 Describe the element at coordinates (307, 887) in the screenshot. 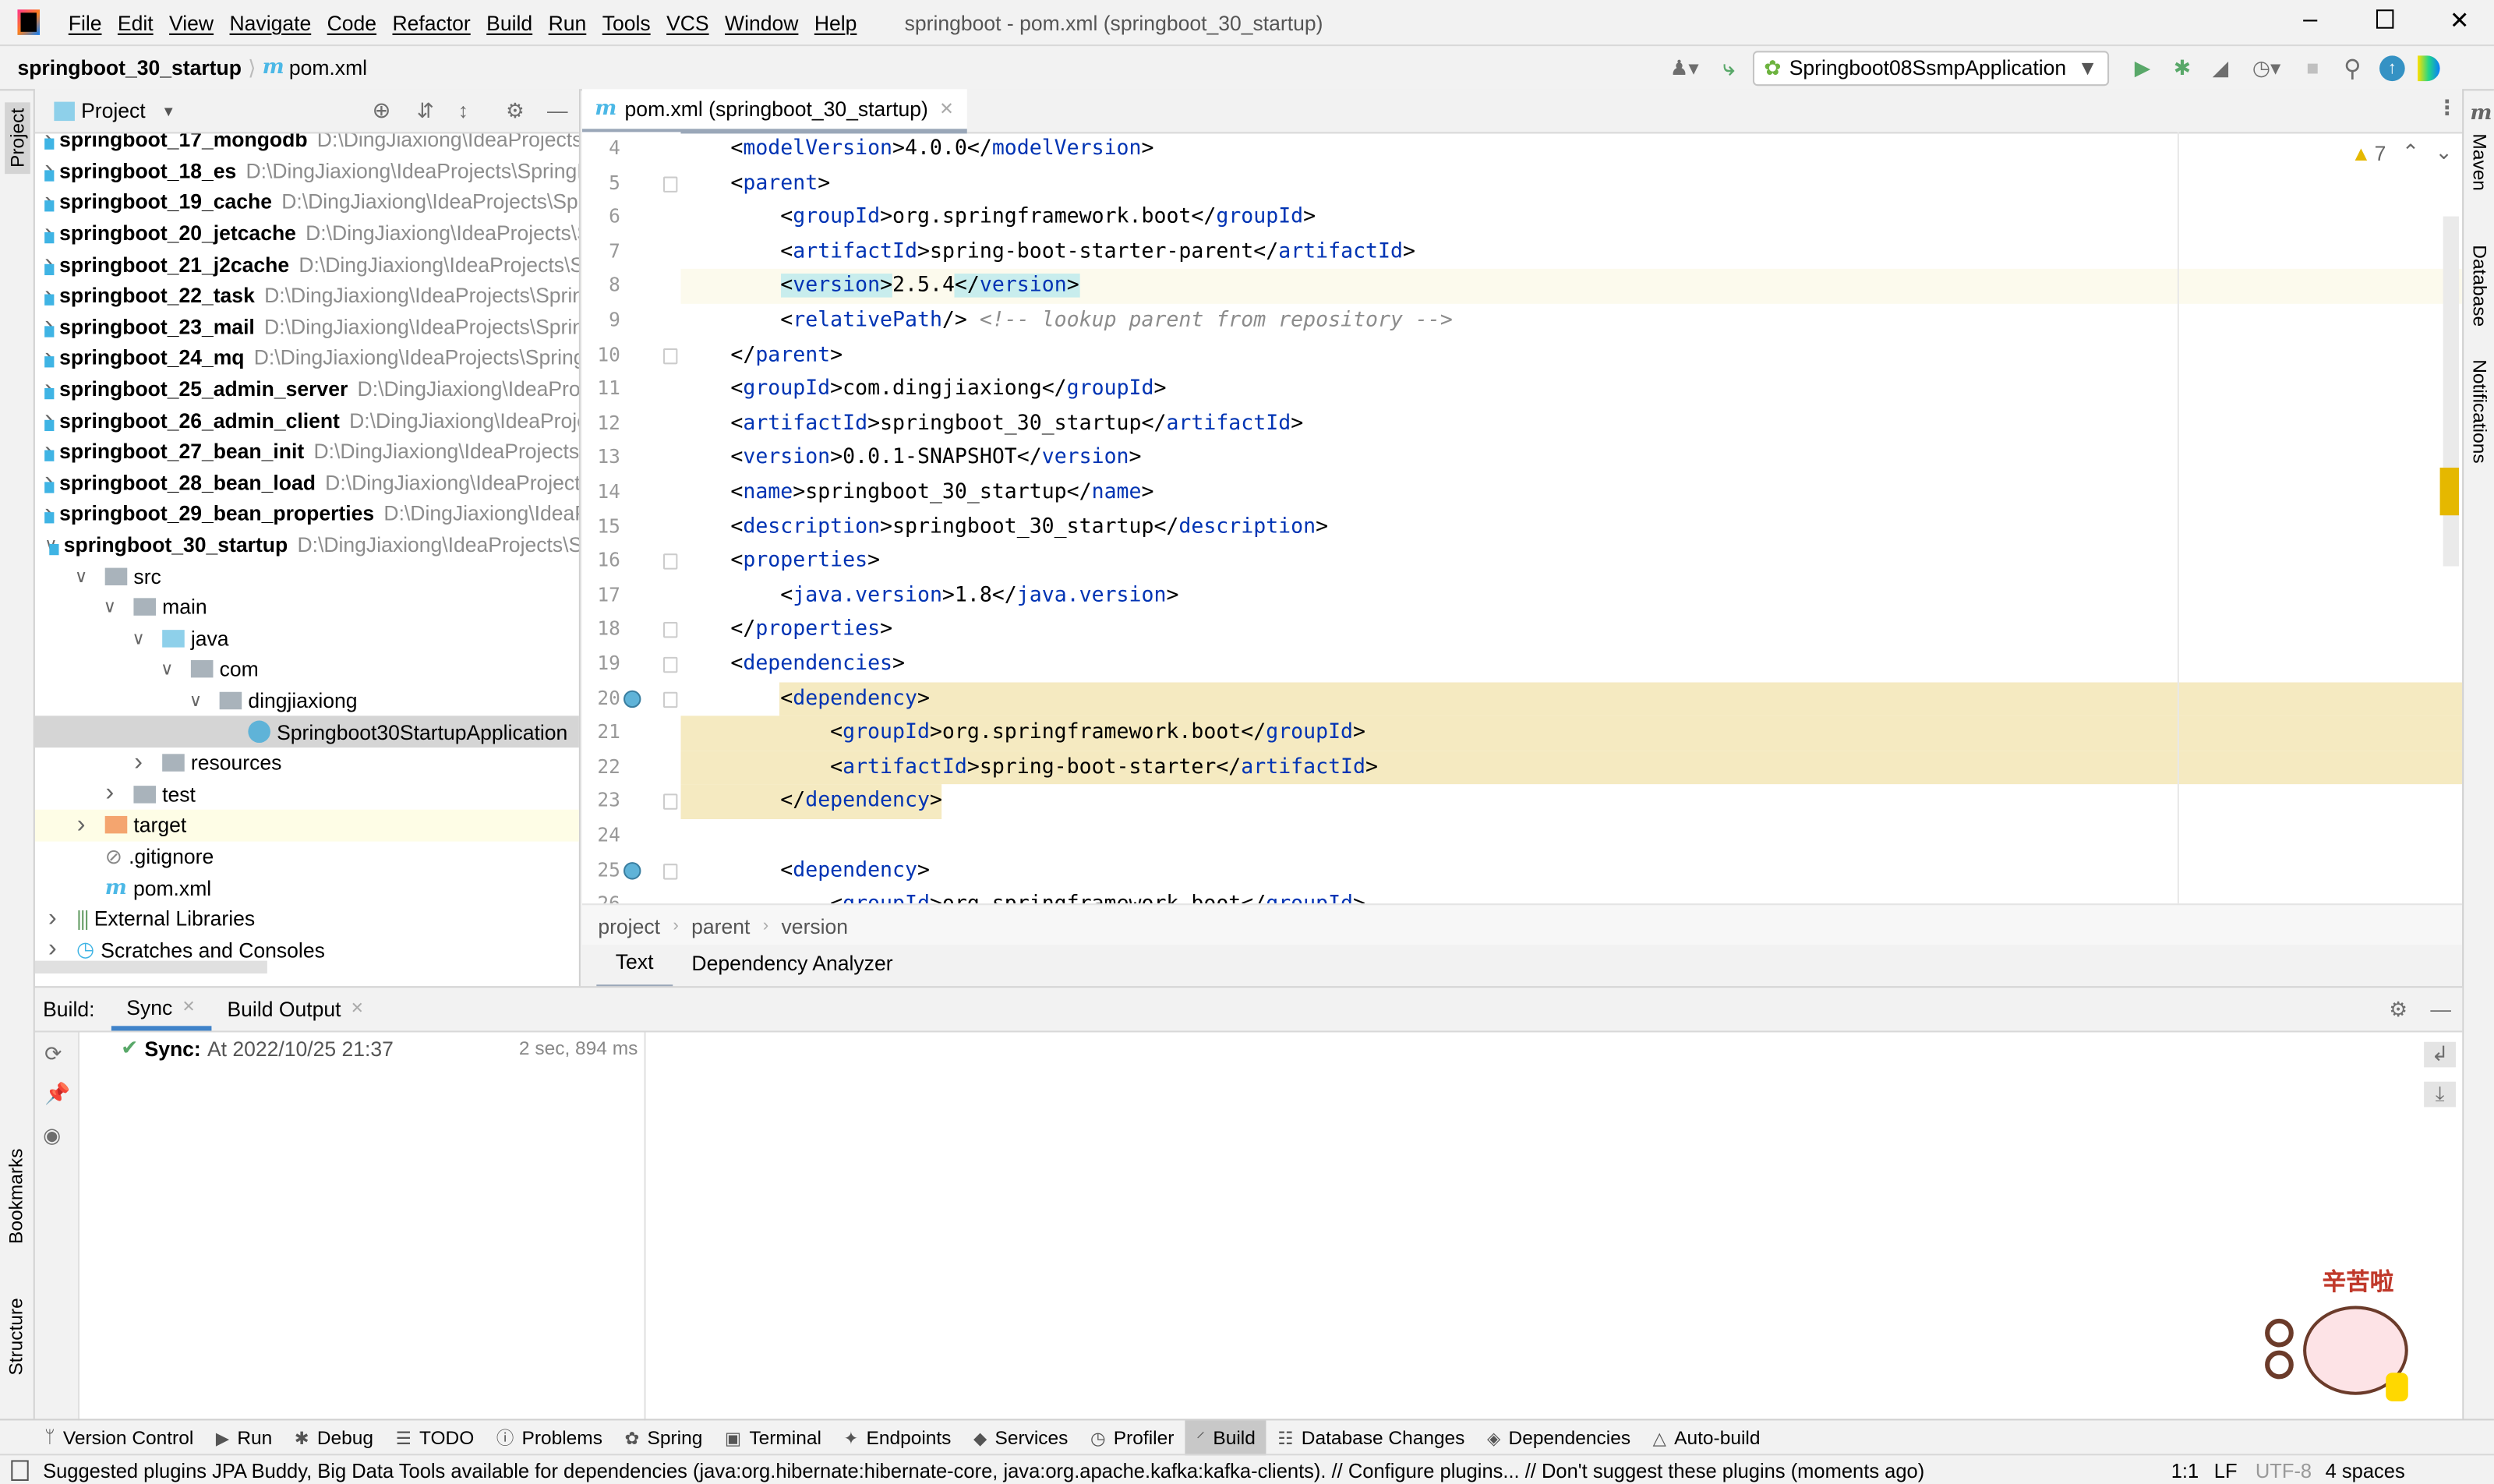

I see `tree-item: m pom.xml` at that location.